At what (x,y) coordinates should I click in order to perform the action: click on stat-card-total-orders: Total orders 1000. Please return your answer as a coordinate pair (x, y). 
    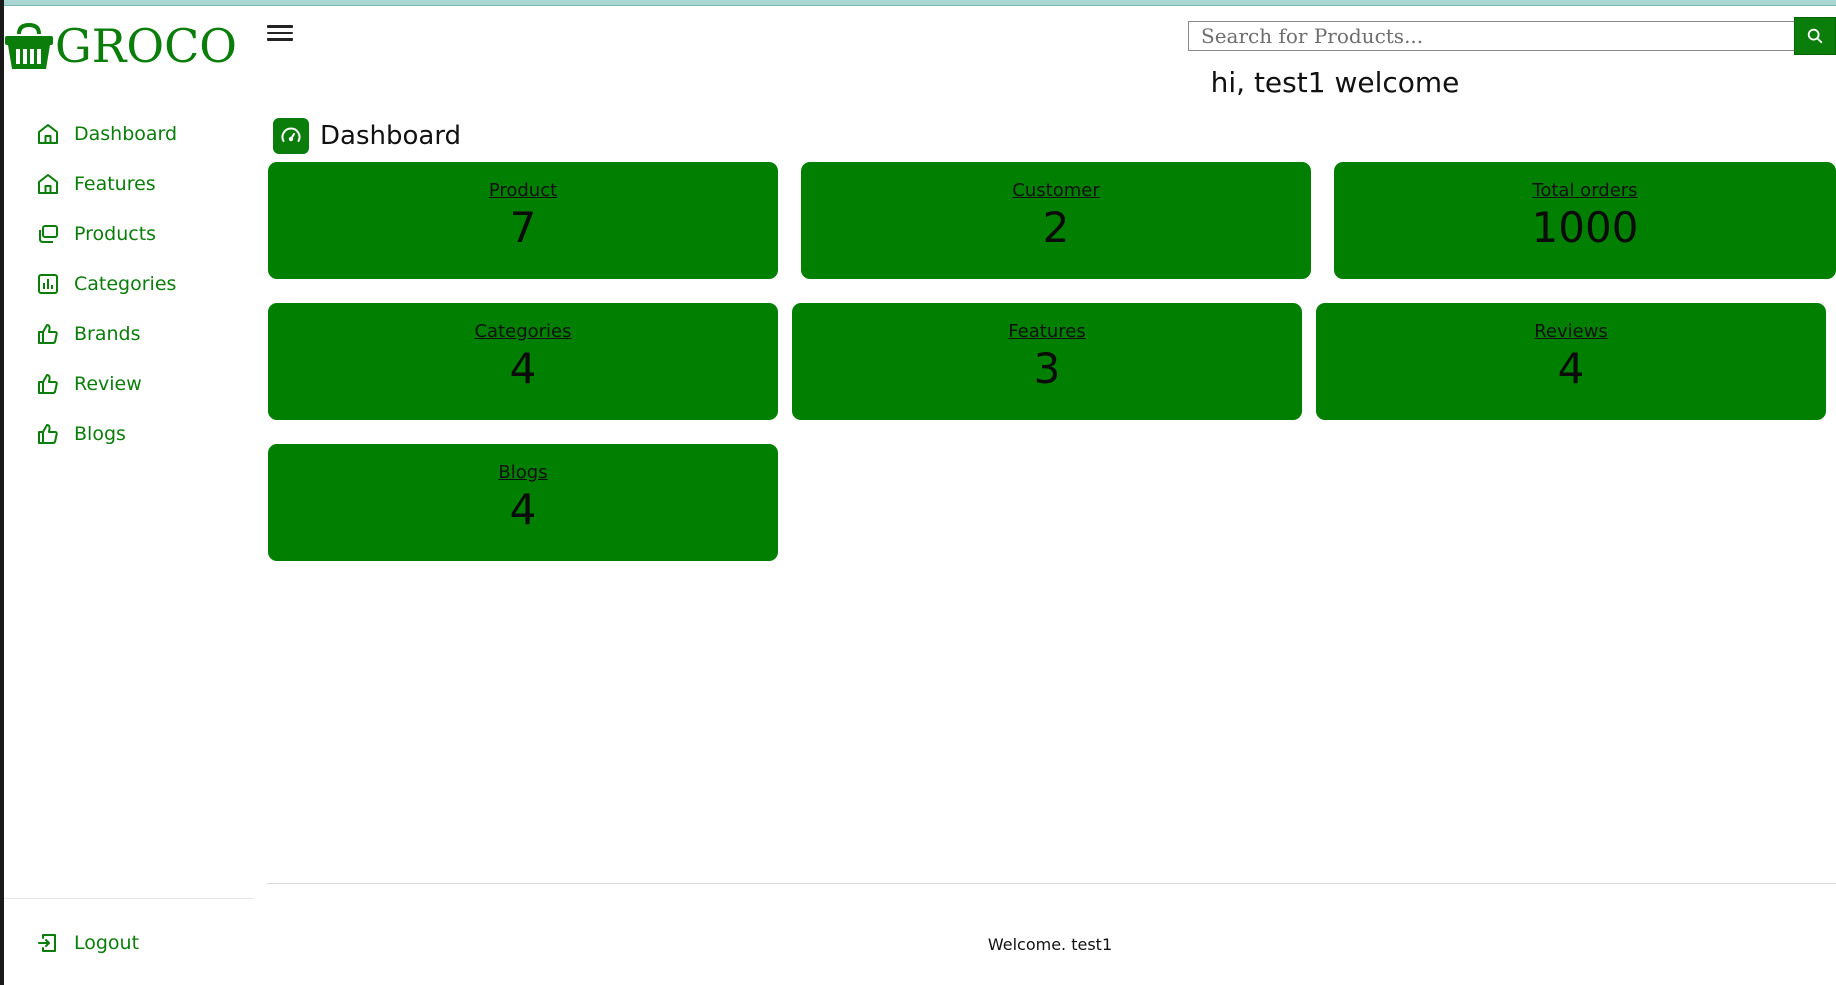
    Looking at the image, I should click on (1585, 220).